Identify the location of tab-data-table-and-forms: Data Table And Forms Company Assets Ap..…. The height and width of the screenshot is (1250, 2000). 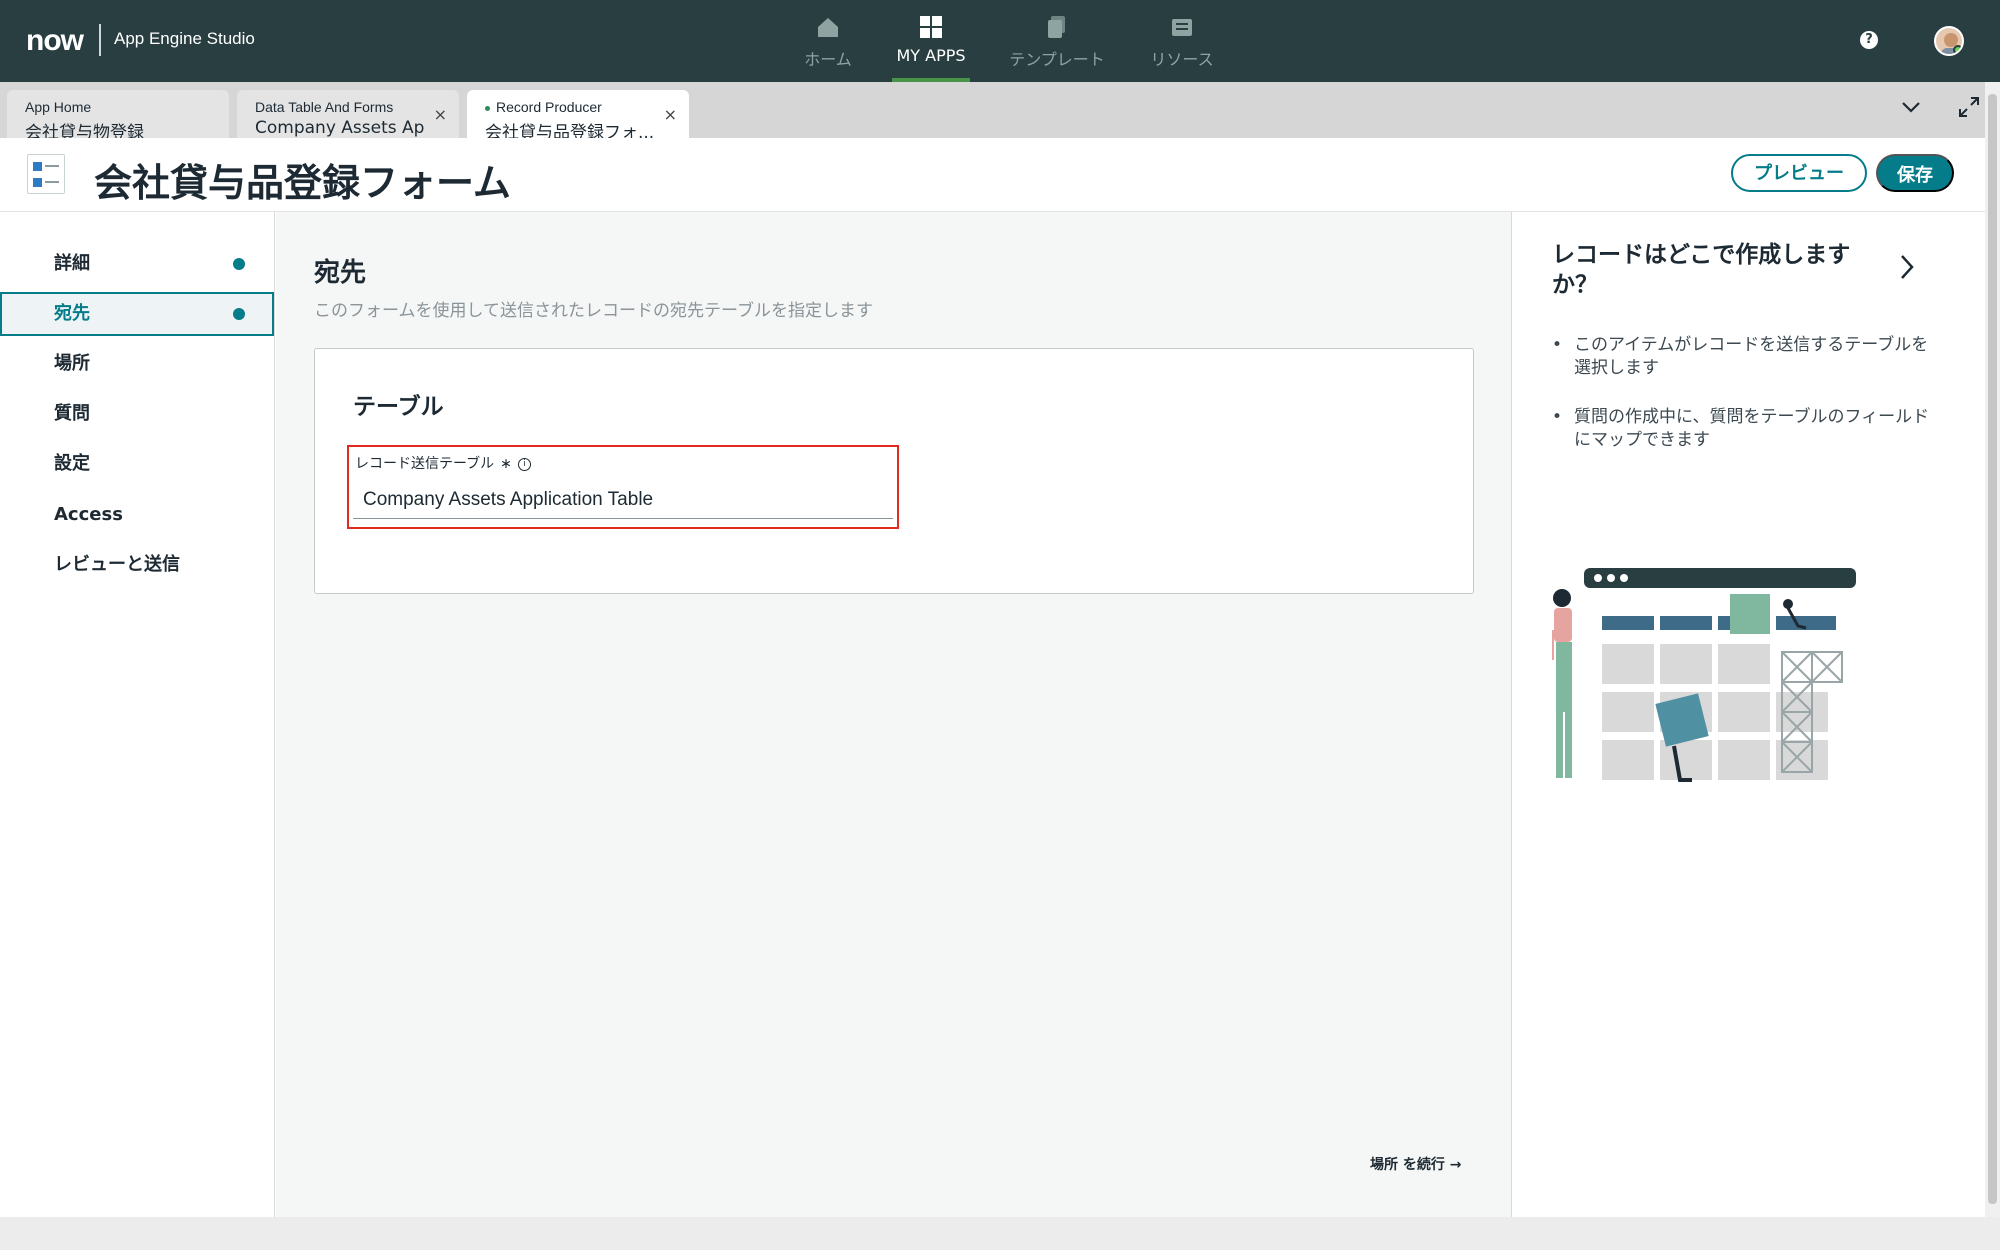
(348, 114).